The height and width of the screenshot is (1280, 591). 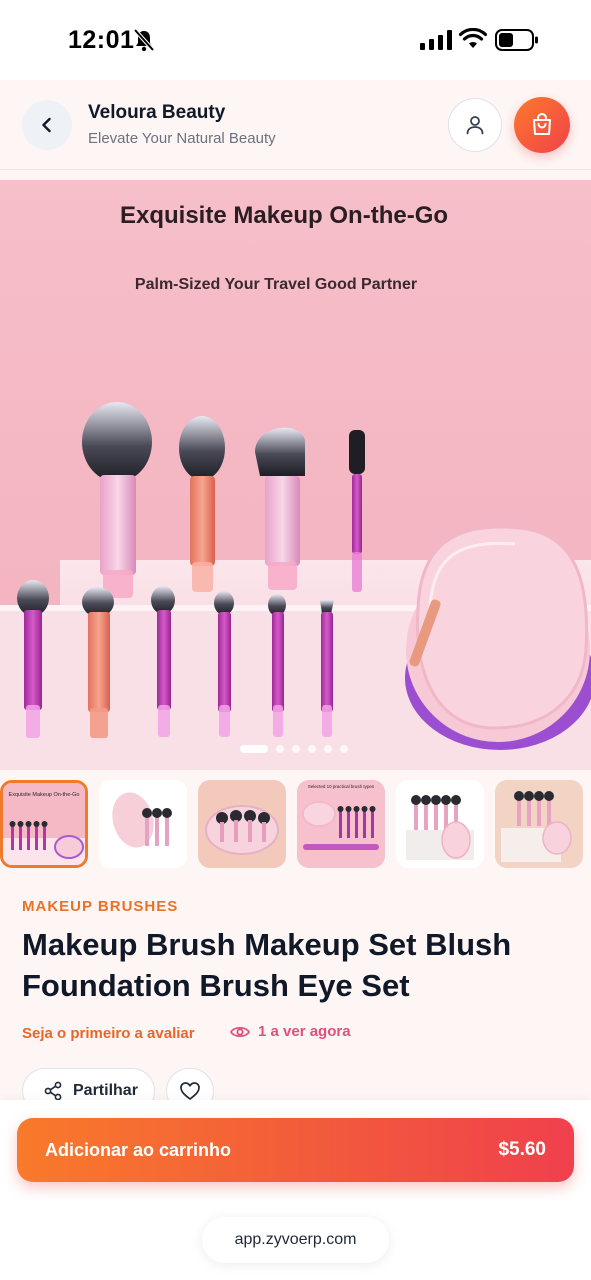 What do you see at coordinates (100, 906) in the screenshot?
I see `product-category: MAKEUP BRUSHES` at bounding box center [100, 906].